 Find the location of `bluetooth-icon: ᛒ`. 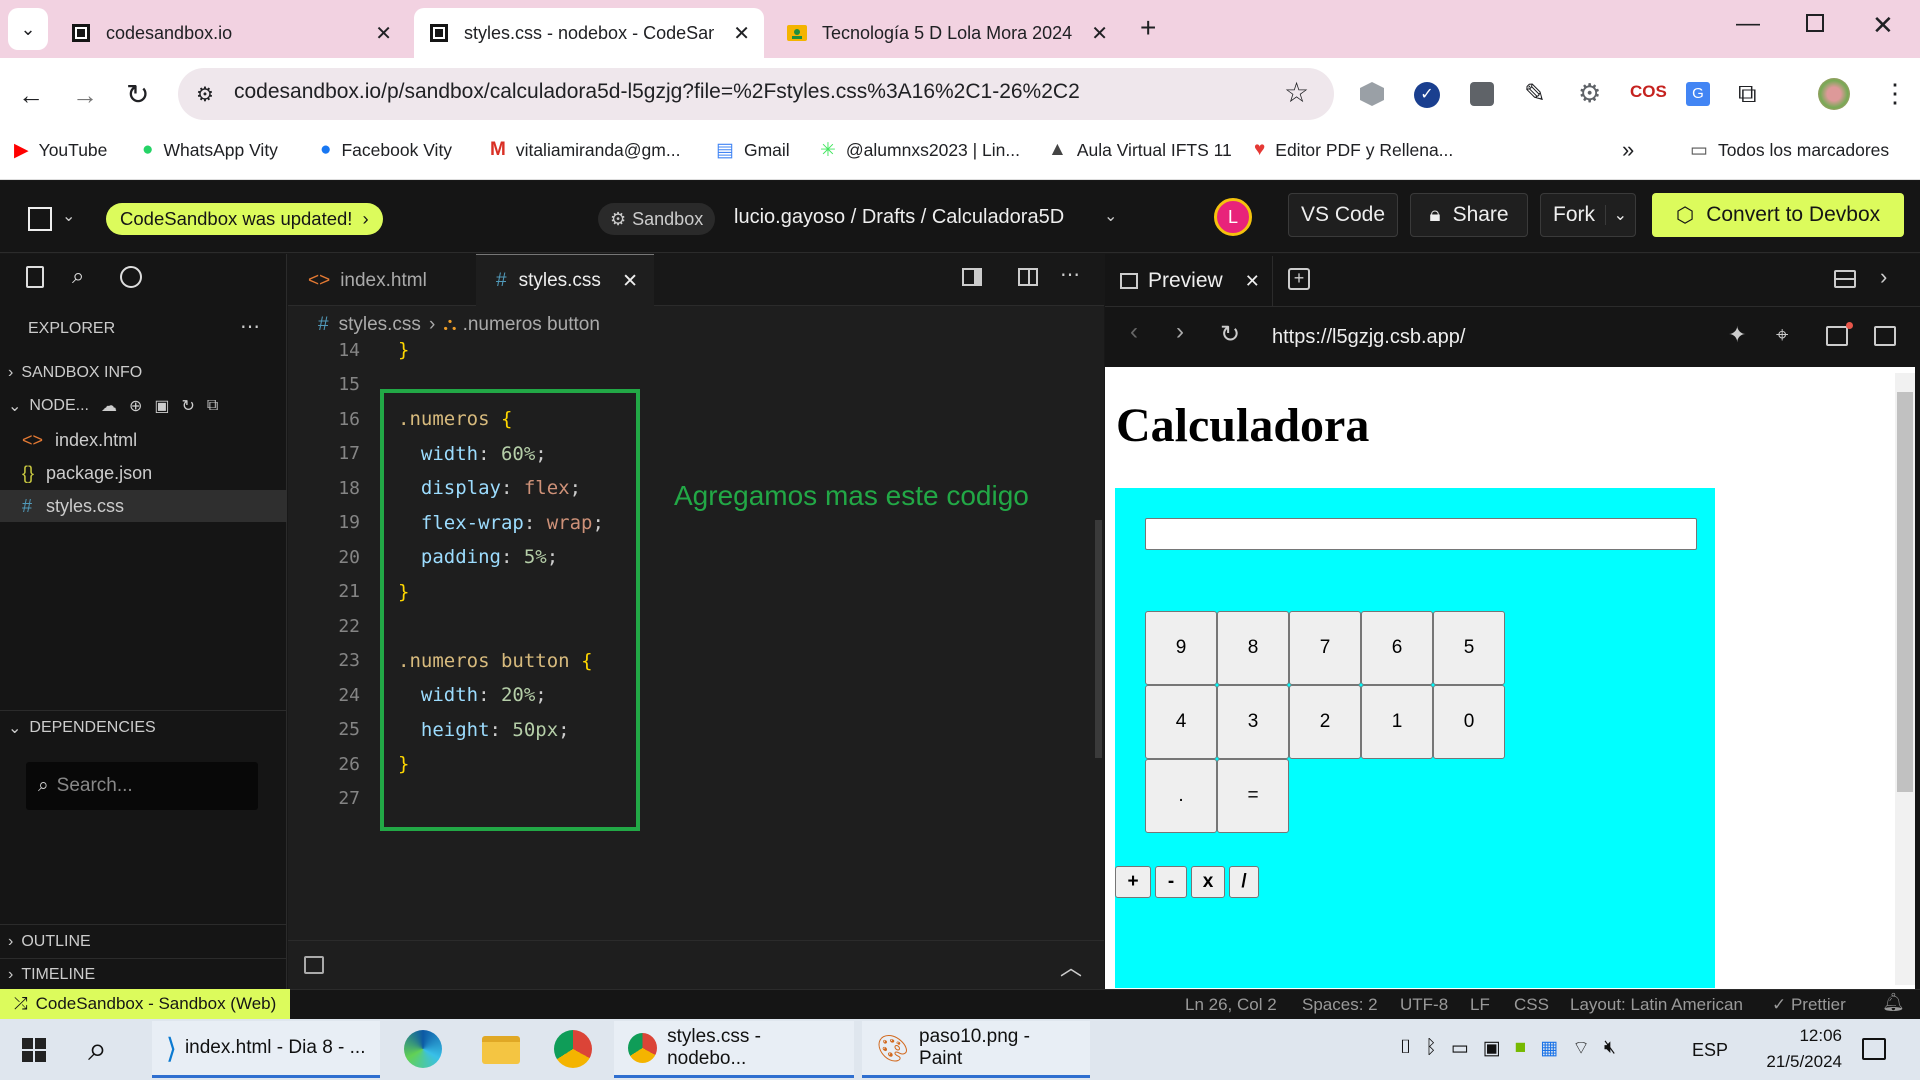

bluetooth-icon: ᛒ is located at coordinates (1430, 1048).